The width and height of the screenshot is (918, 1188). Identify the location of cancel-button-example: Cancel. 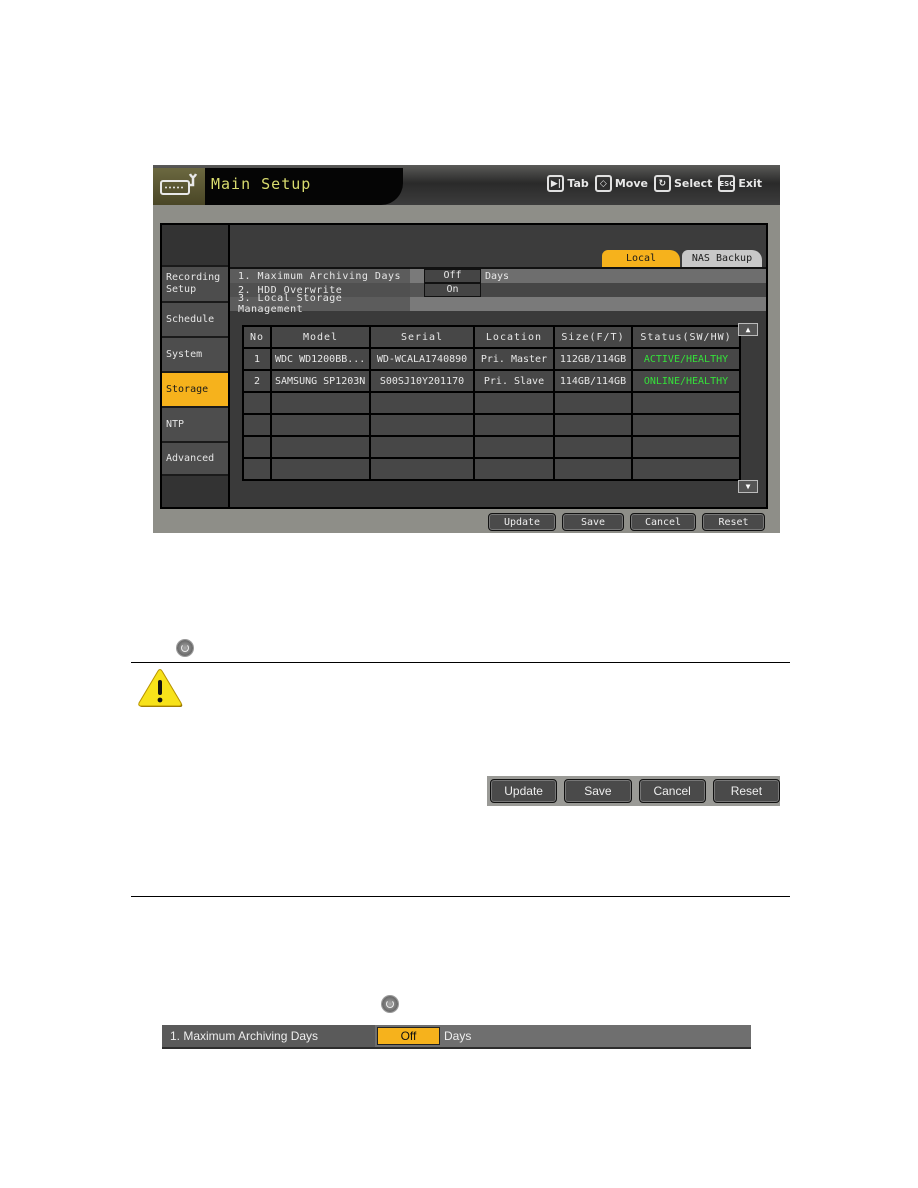
(672, 791).